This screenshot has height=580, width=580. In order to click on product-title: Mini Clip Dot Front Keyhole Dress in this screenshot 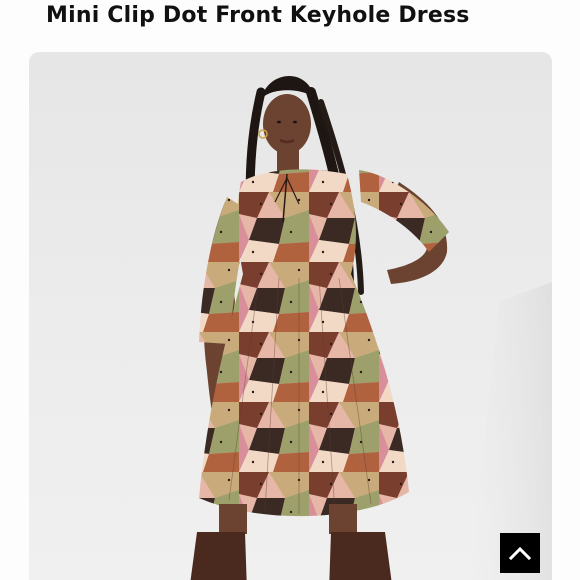, I will do `click(258, 15)`.